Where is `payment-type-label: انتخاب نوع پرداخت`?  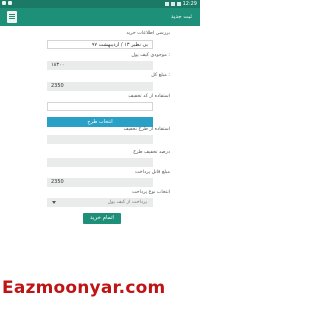 payment-type-label: انتخاب نوع پرداخت is located at coordinates (150, 192).